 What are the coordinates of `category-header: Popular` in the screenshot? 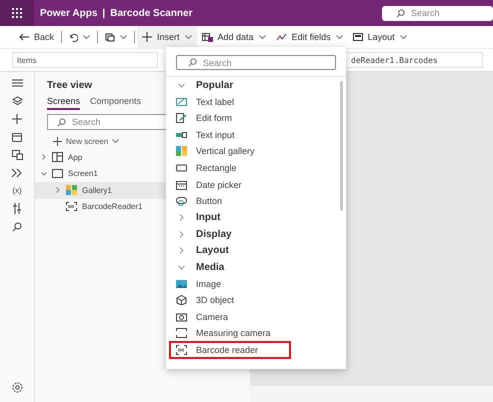 It's located at (231, 85).